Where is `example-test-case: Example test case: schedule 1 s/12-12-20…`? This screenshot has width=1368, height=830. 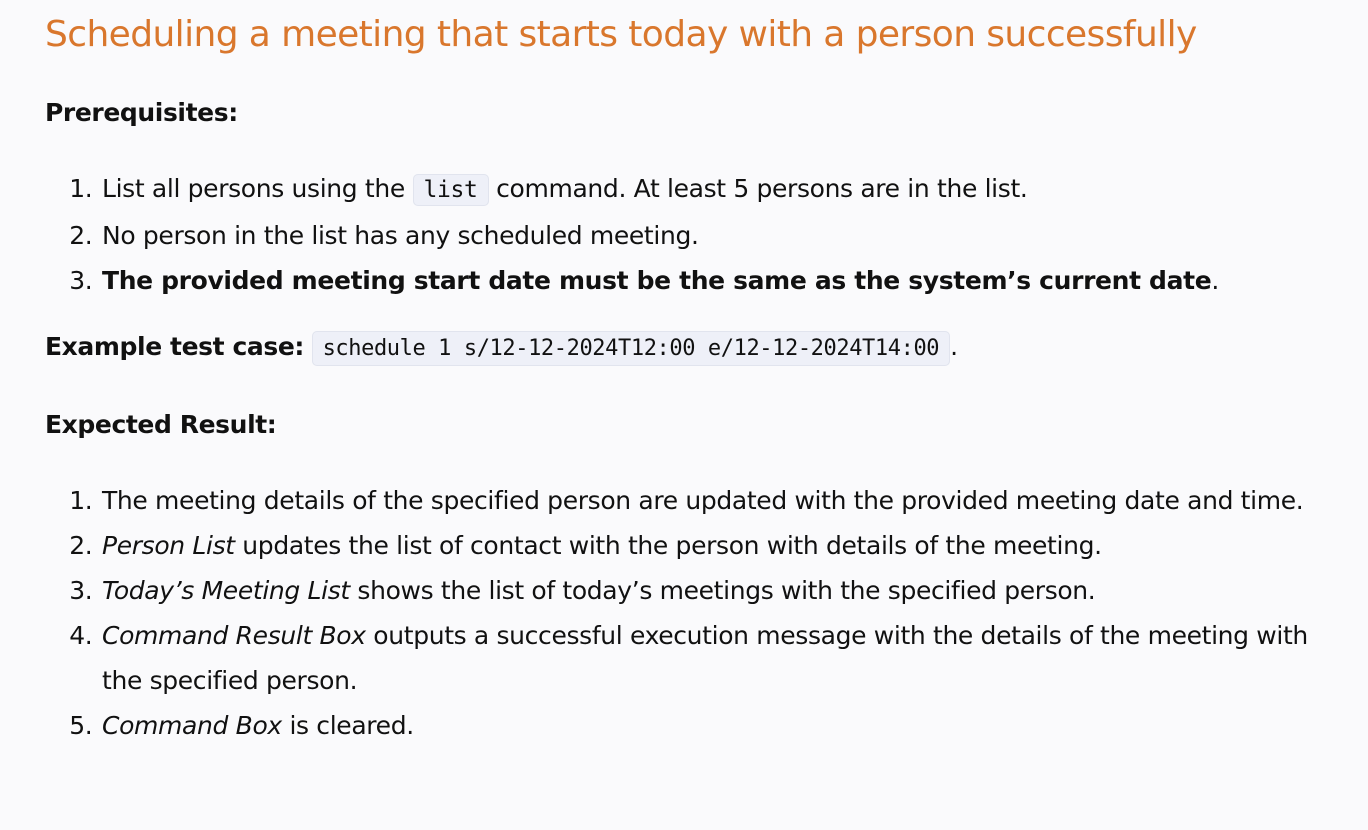 example-test-case: Example test case: schedule 1 s/12-12-20… is located at coordinates (501, 348).